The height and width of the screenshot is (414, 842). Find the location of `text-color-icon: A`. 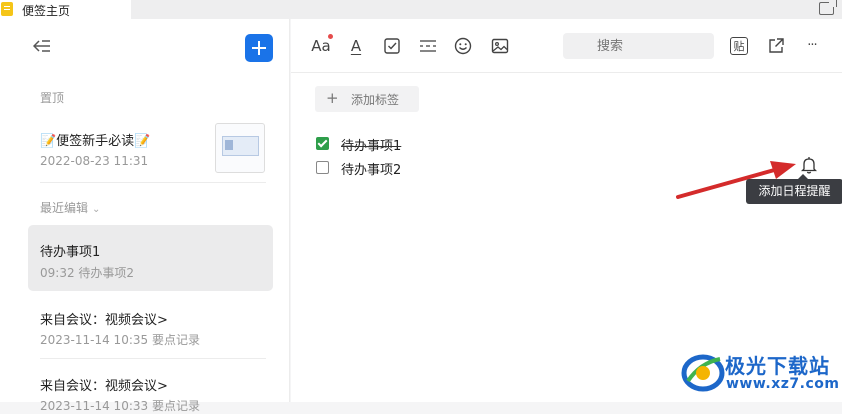

text-color-icon: A is located at coordinates (356, 46).